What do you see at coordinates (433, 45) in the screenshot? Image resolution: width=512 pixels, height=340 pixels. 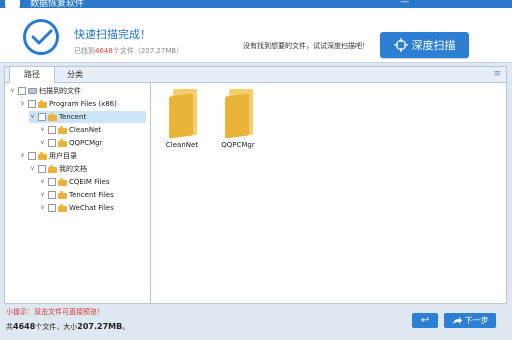 I see `deep-scan-label: 深度扫描` at bounding box center [433, 45].